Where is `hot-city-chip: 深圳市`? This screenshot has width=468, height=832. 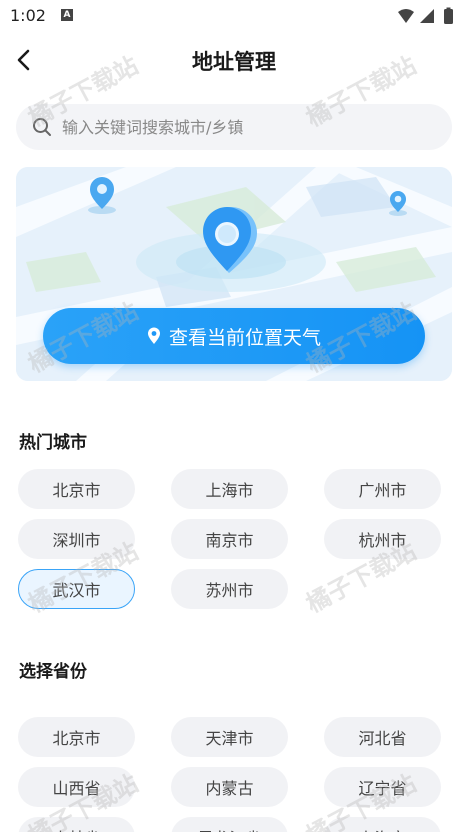 hot-city-chip: 深圳市 is located at coordinates (76, 539).